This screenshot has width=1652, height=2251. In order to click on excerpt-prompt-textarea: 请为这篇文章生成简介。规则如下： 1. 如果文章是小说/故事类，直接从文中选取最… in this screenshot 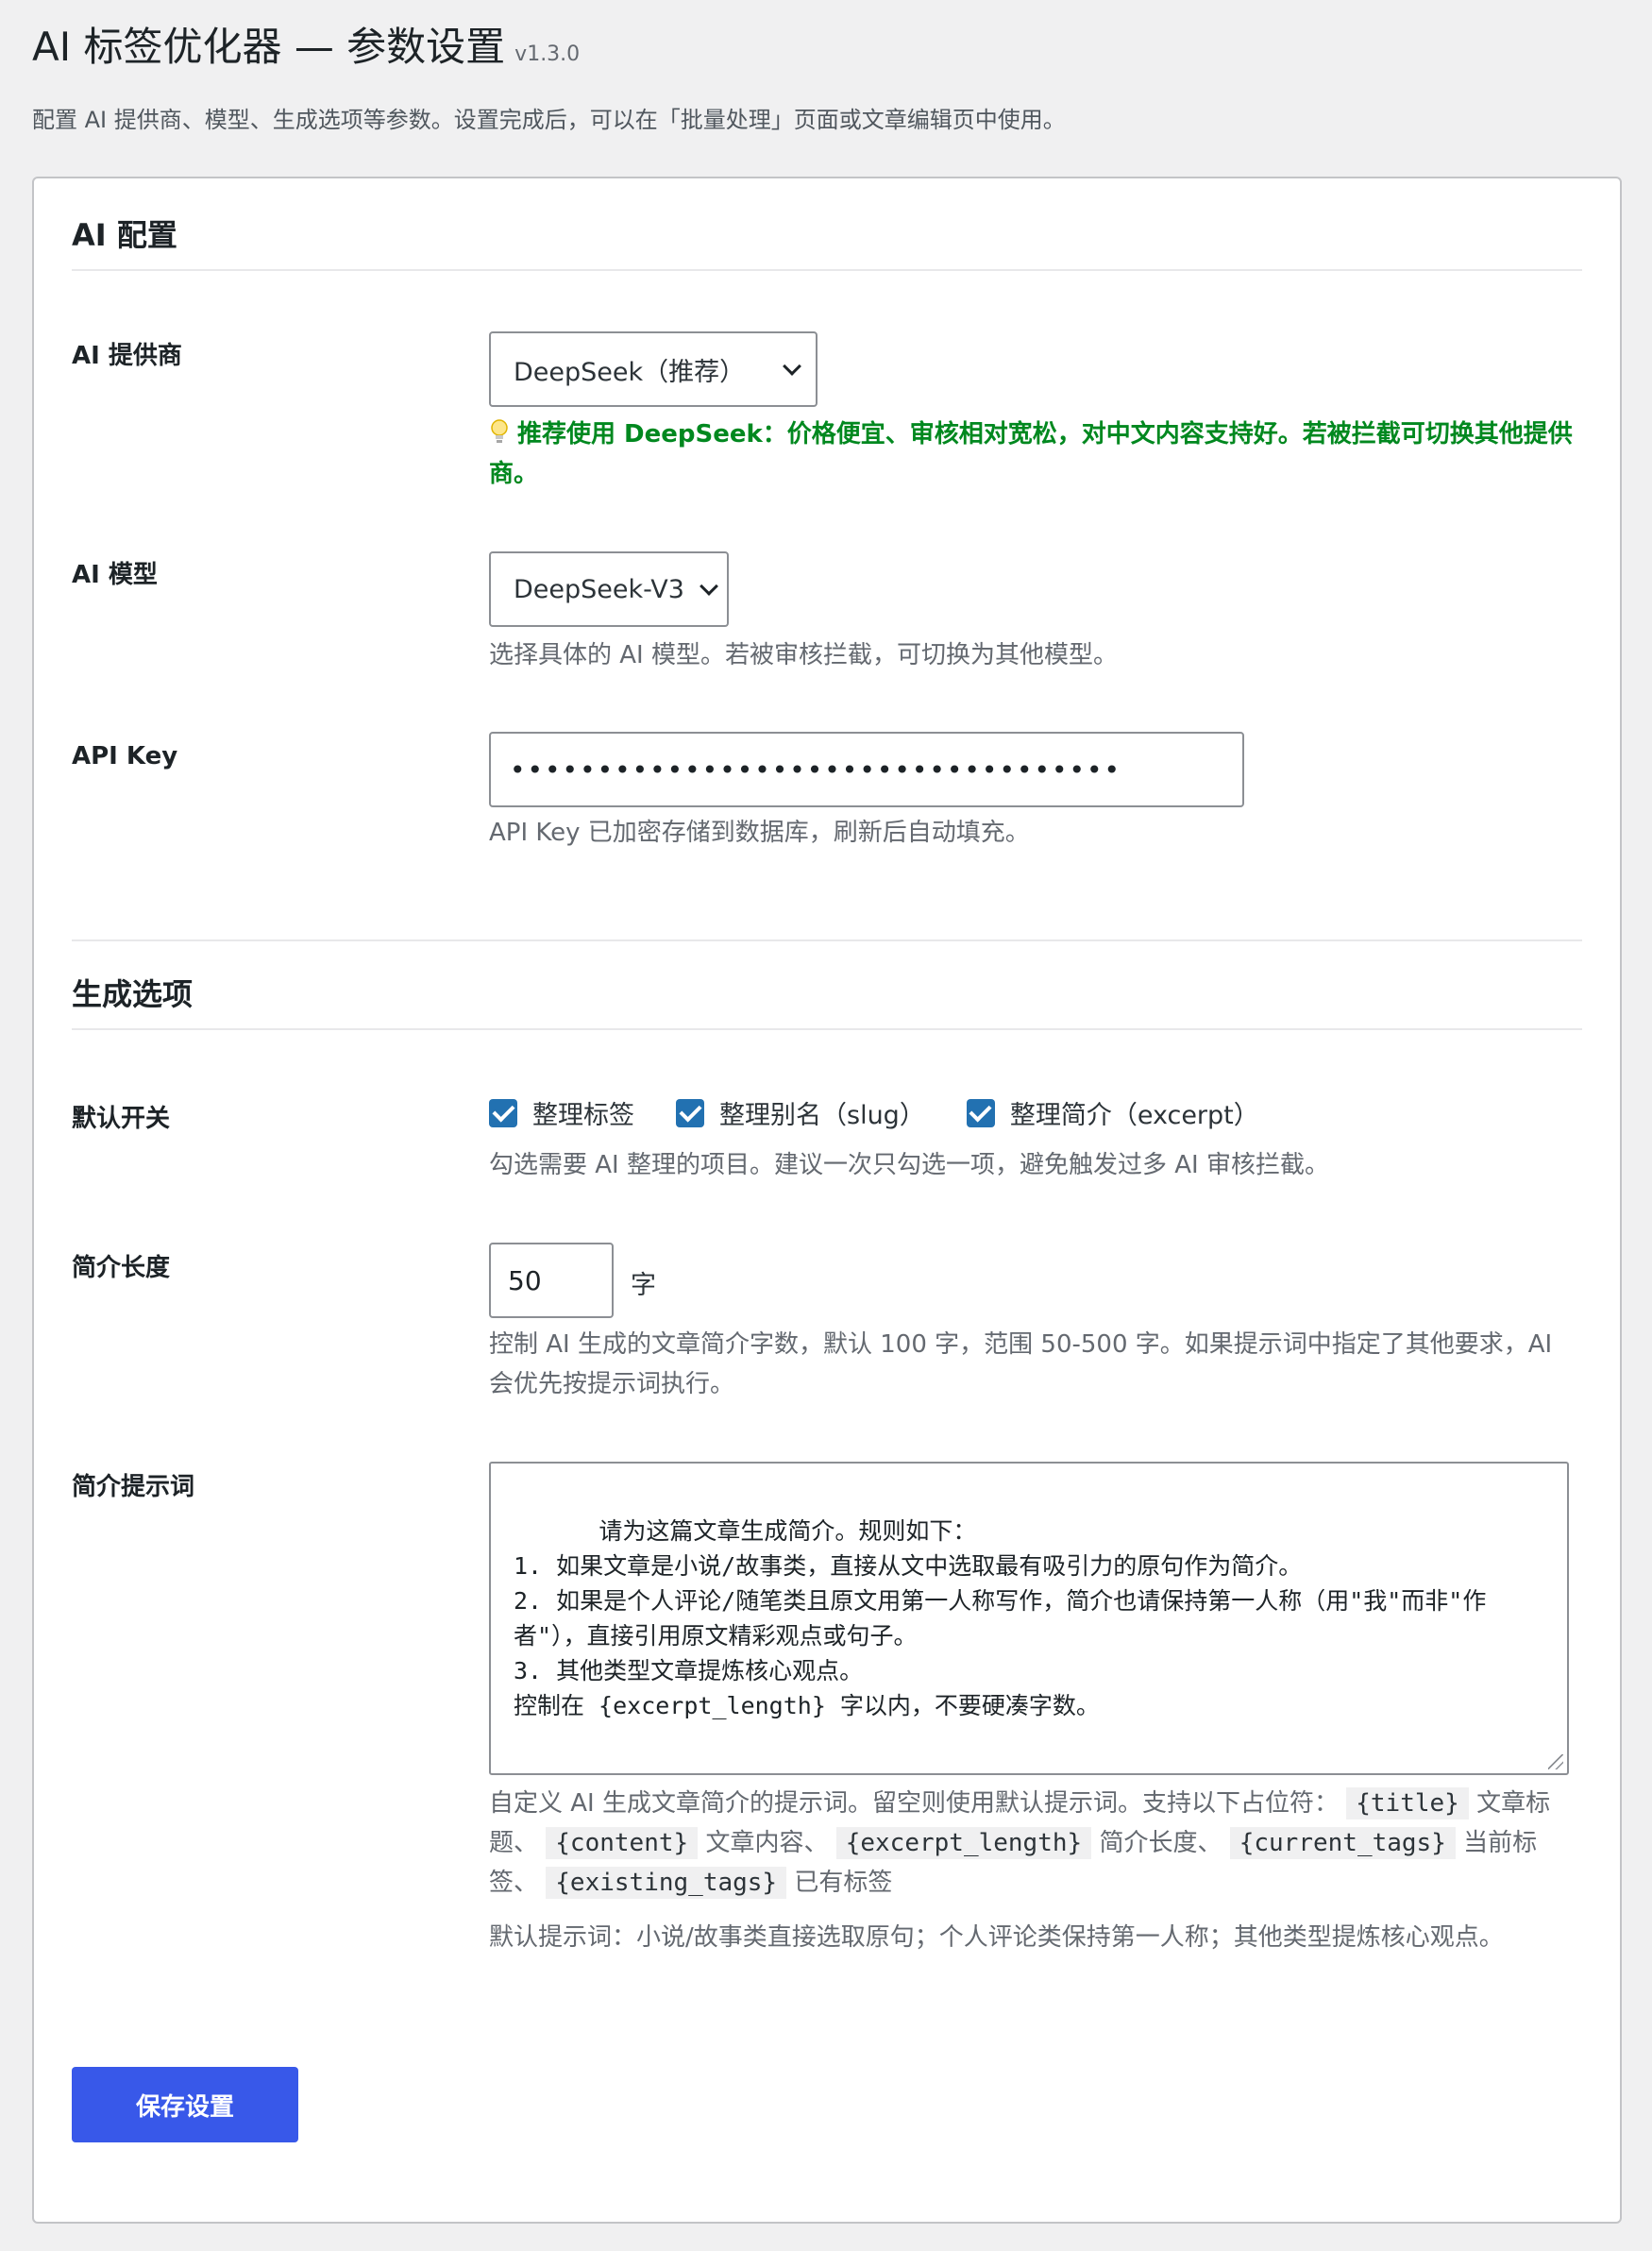, I will do `click(1029, 1618)`.